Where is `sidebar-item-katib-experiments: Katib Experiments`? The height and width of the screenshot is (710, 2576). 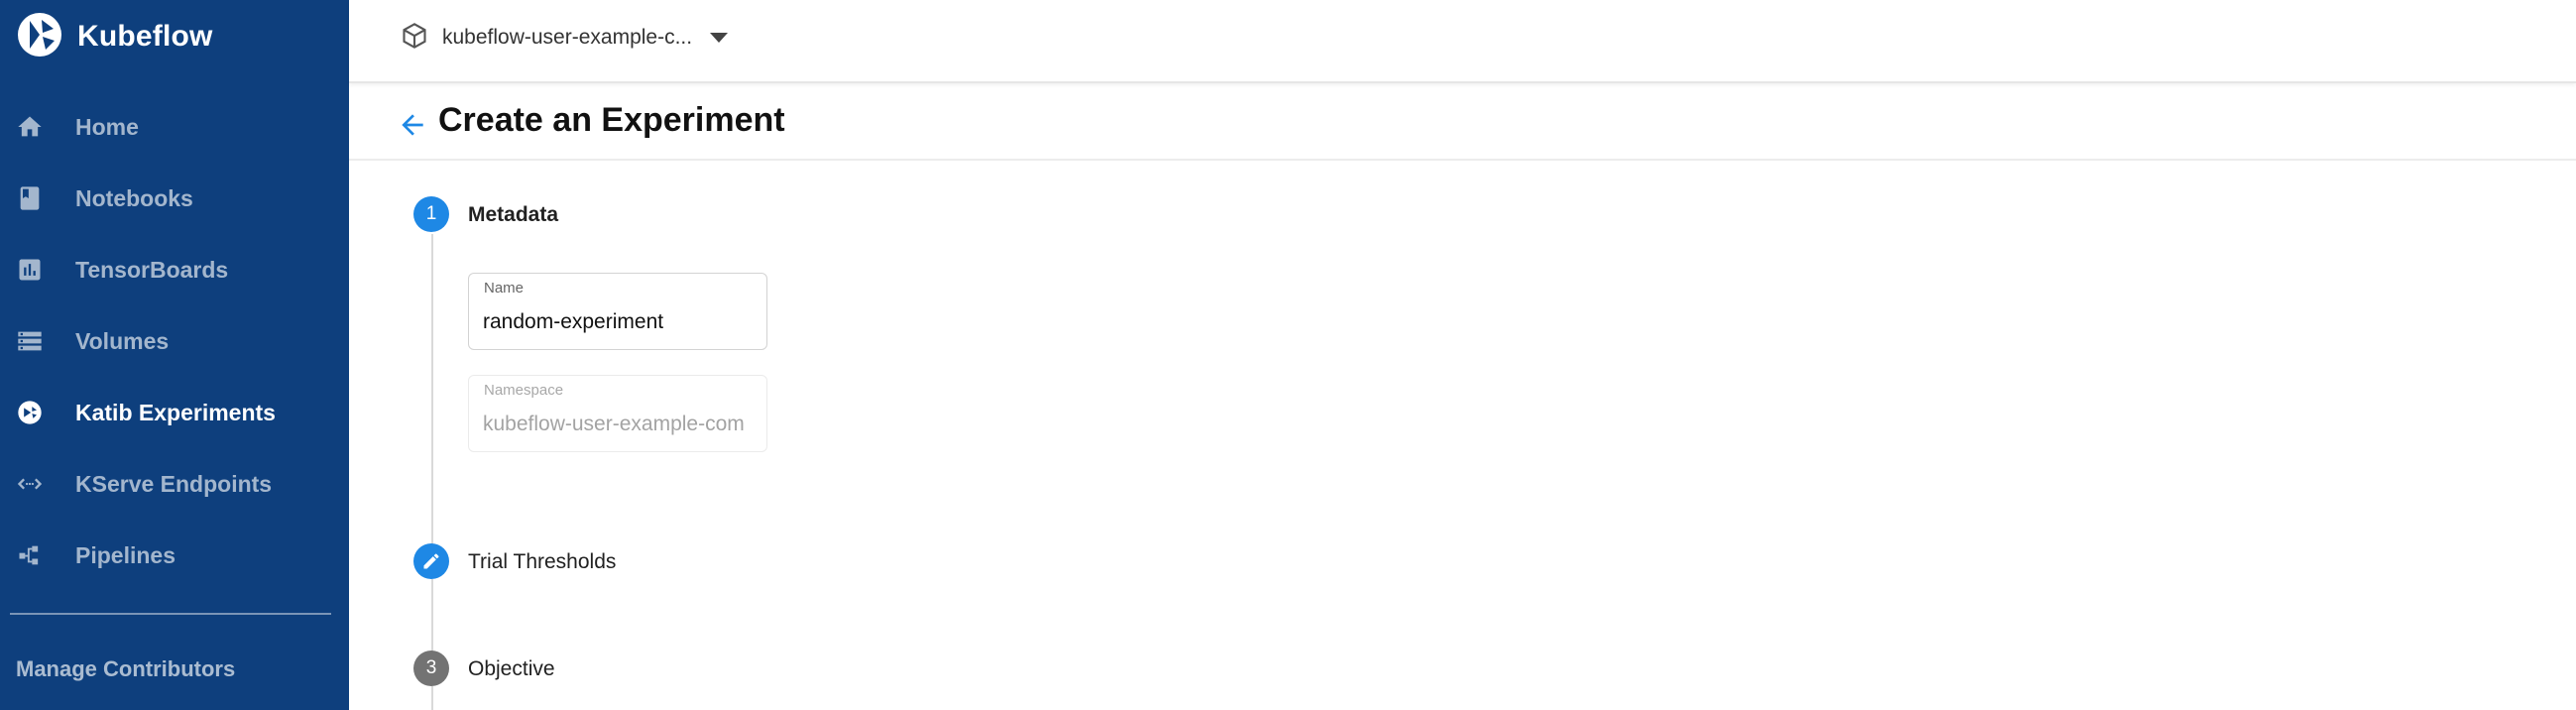 sidebar-item-katib-experiments: Katib Experiments is located at coordinates (175, 412).